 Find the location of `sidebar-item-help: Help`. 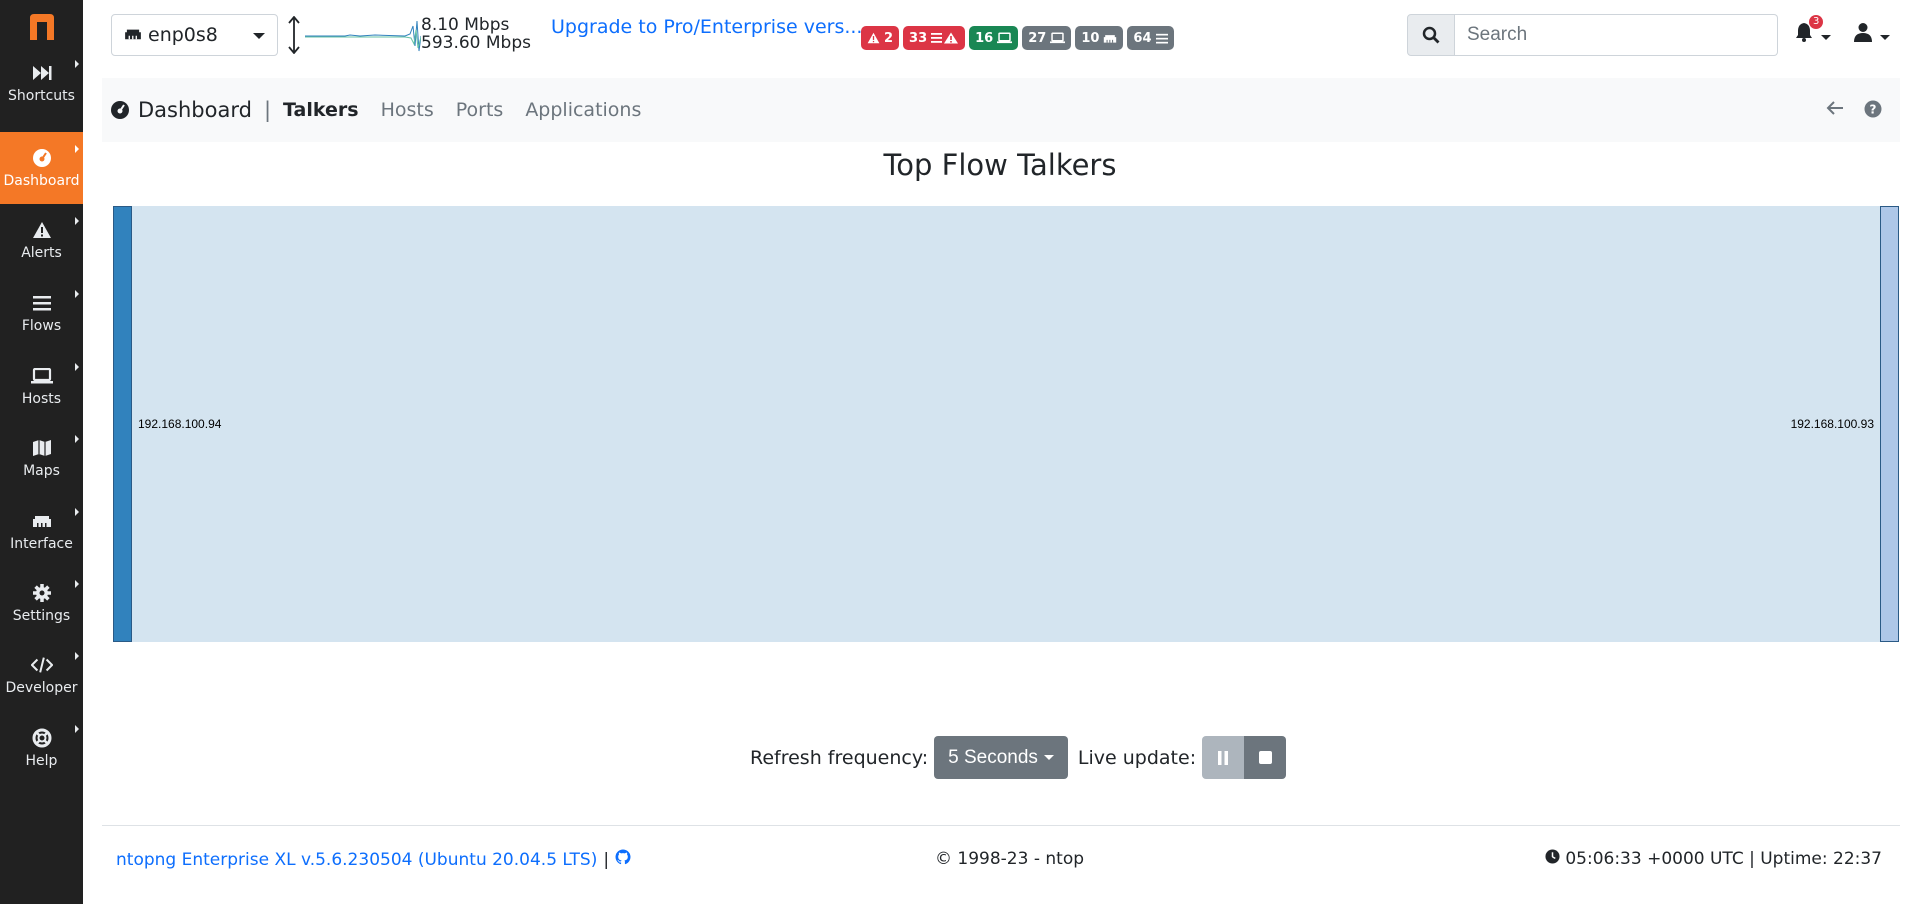

sidebar-item-help: Help is located at coordinates (41, 748).